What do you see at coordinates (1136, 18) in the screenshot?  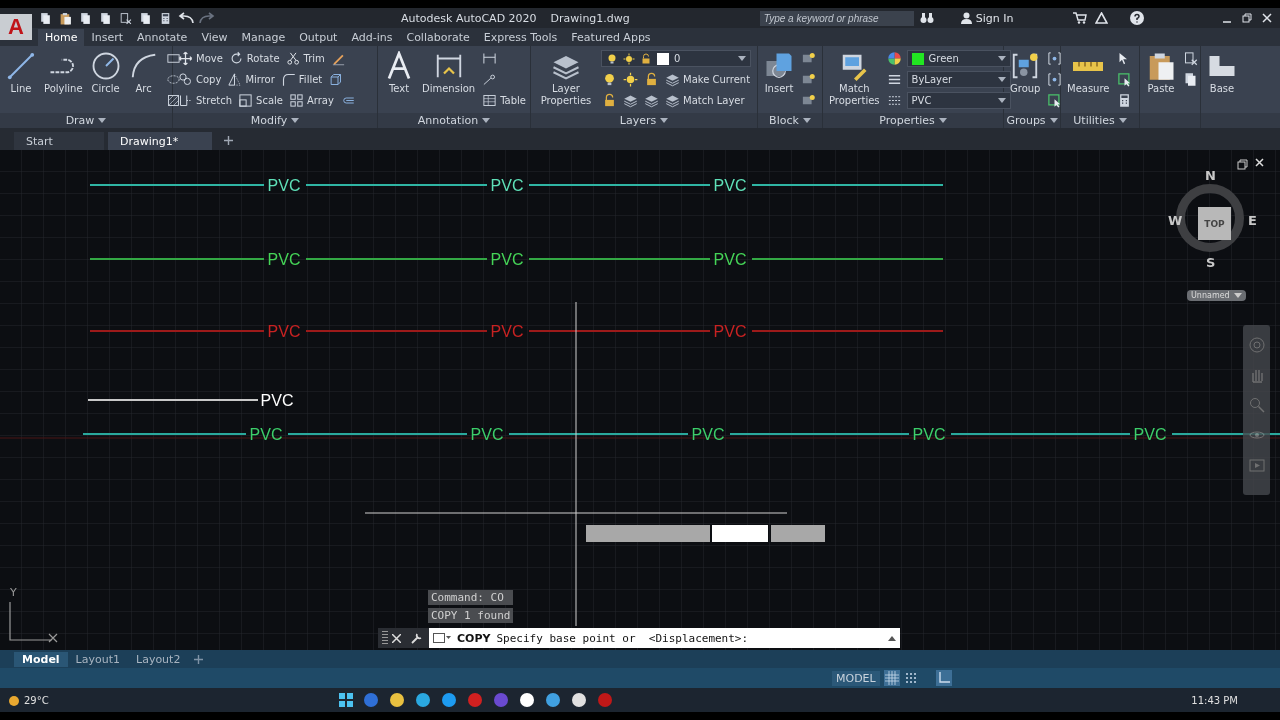 I see `help-icon` at bounding box center [1136, 18].